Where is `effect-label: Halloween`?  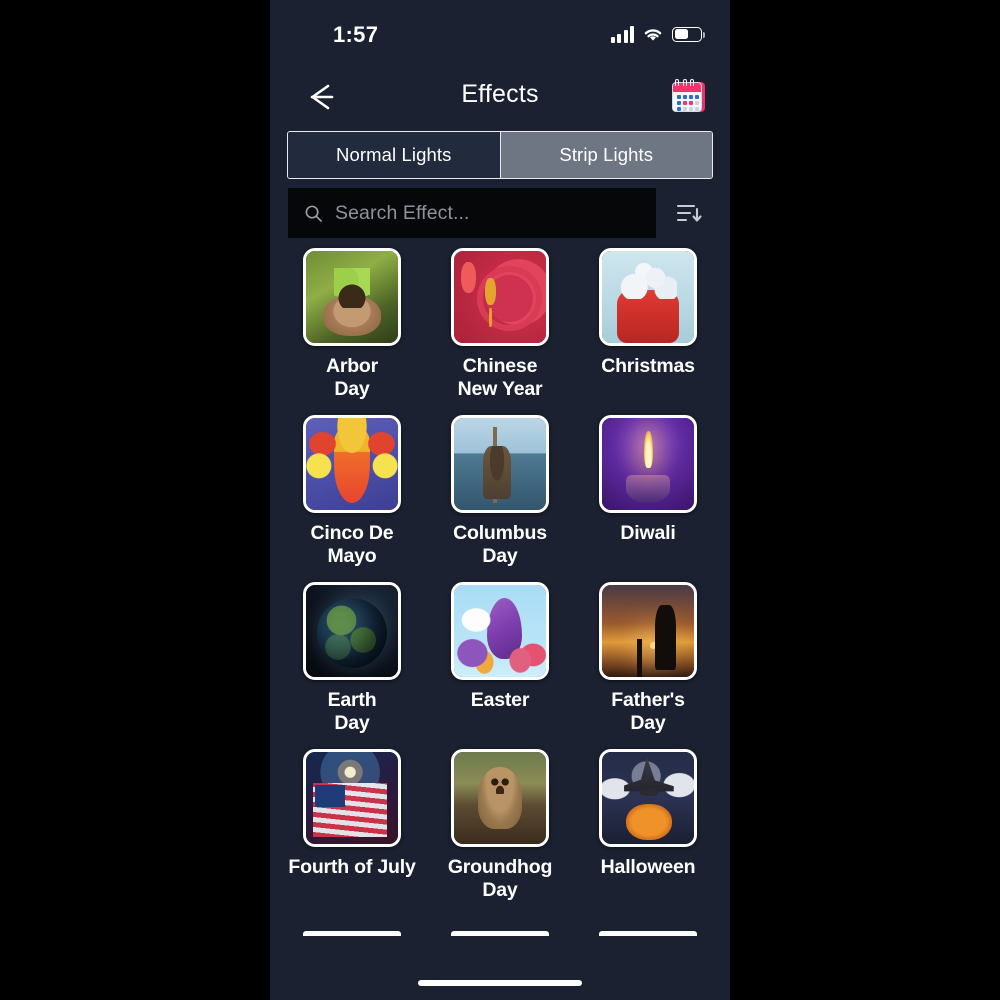
effect-label: Halloween is located at coordinates (648, 867).